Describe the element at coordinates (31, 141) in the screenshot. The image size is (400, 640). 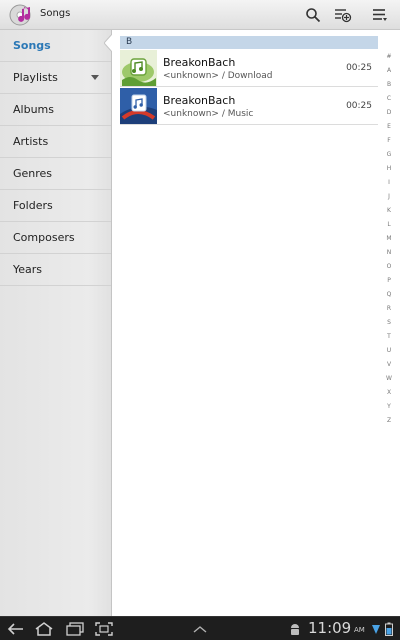
I see `sidebar-item-label: Artists` at that location.